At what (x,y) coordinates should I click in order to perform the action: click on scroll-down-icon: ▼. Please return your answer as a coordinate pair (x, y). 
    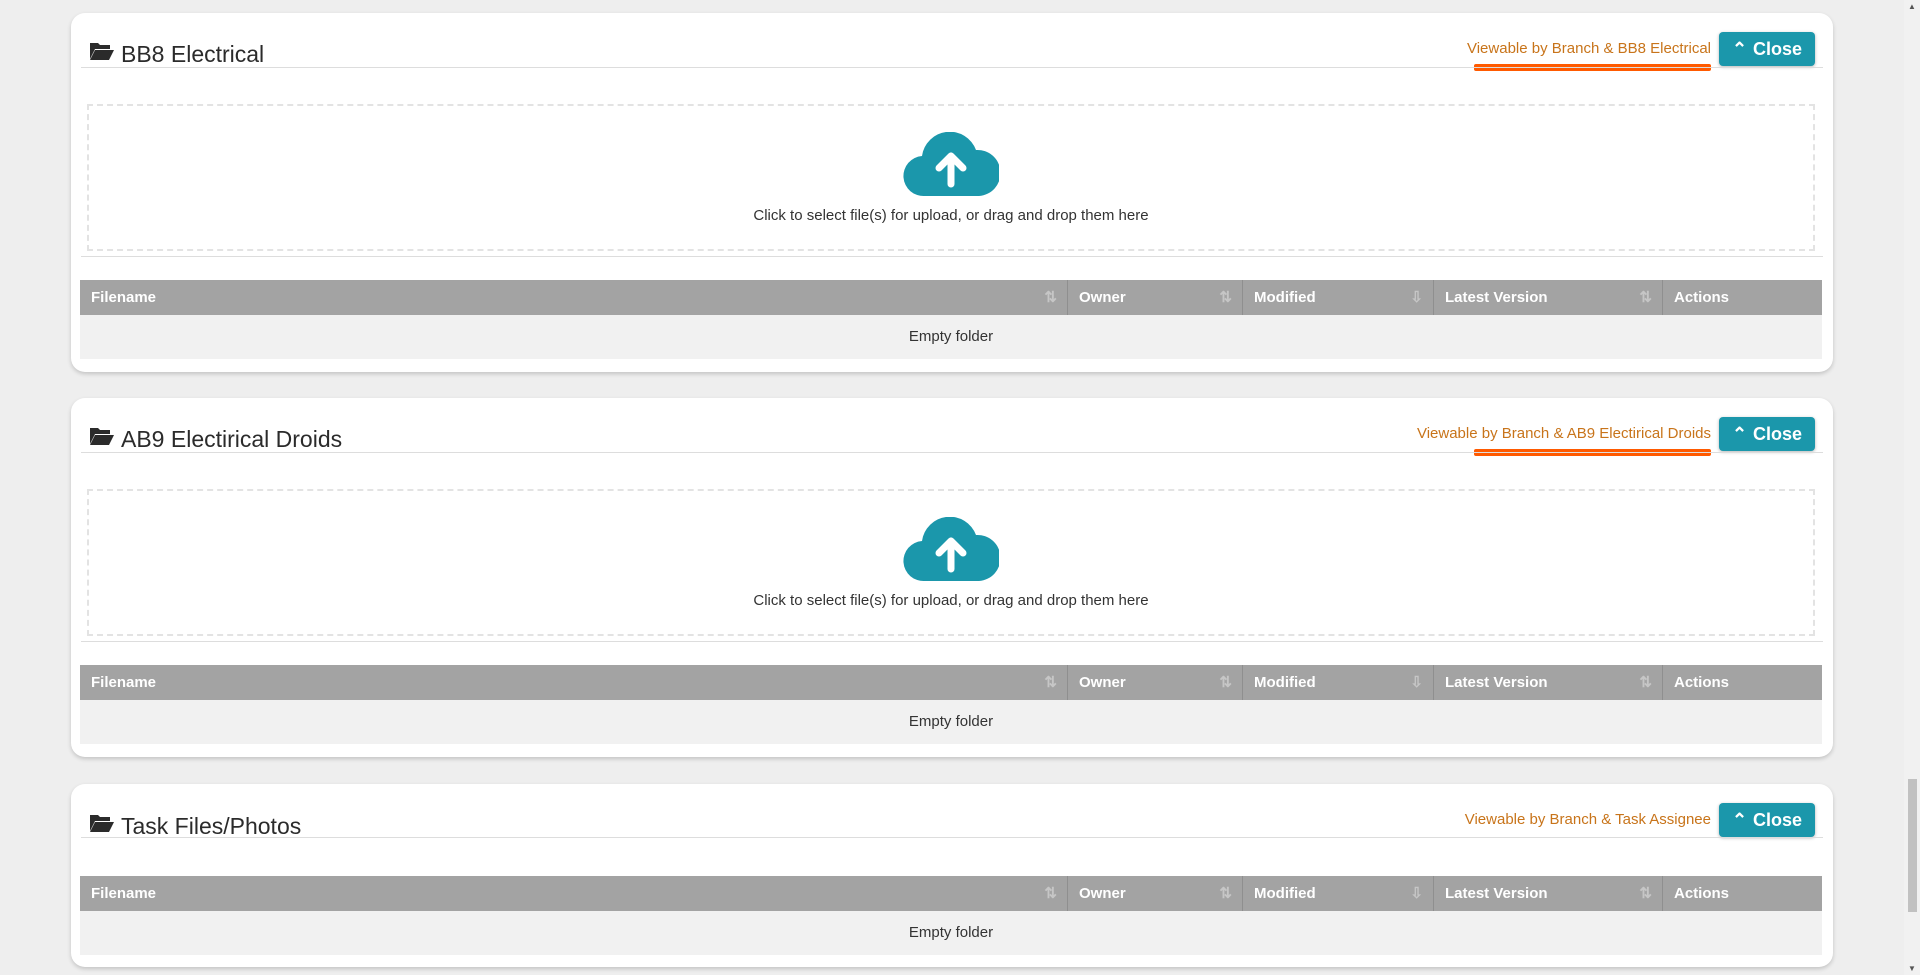
    Looking at the image, I should click on (1912, 968).